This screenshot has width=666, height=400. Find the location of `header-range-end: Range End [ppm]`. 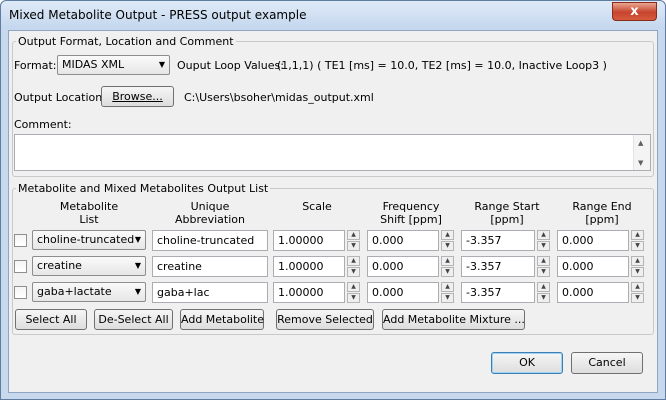

header-range-end: Range End [ppm] is located at coordinates (602, 213).